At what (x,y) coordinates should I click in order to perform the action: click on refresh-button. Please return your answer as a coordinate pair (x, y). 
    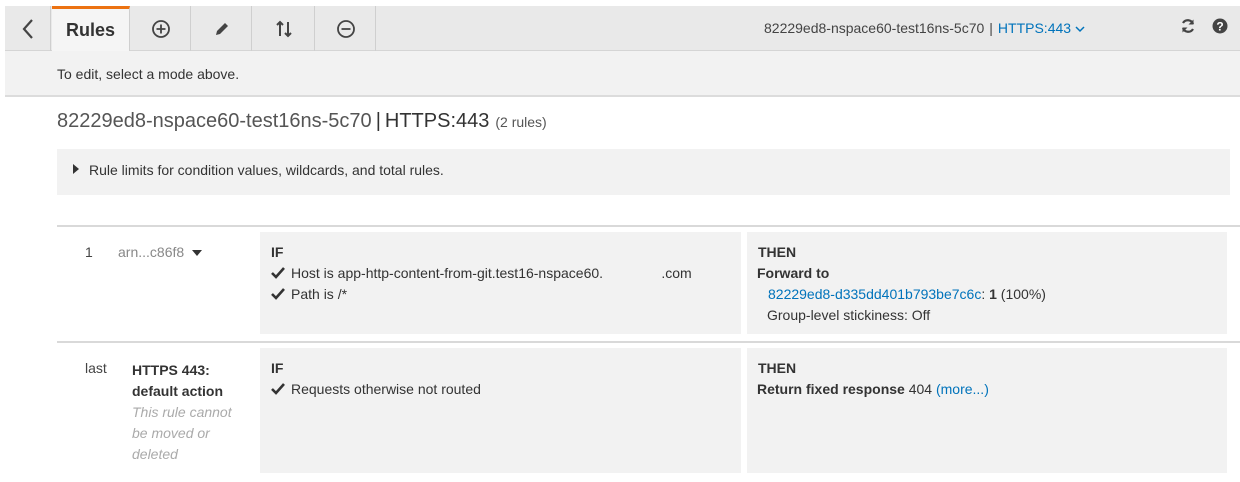
    Looking at the image, I should click on (1188, 28).